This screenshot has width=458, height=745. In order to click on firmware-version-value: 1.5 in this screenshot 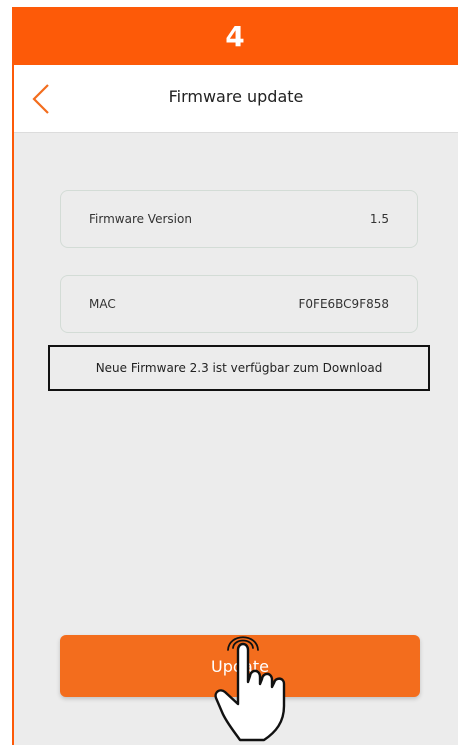, I will do `click(379, 219)`.